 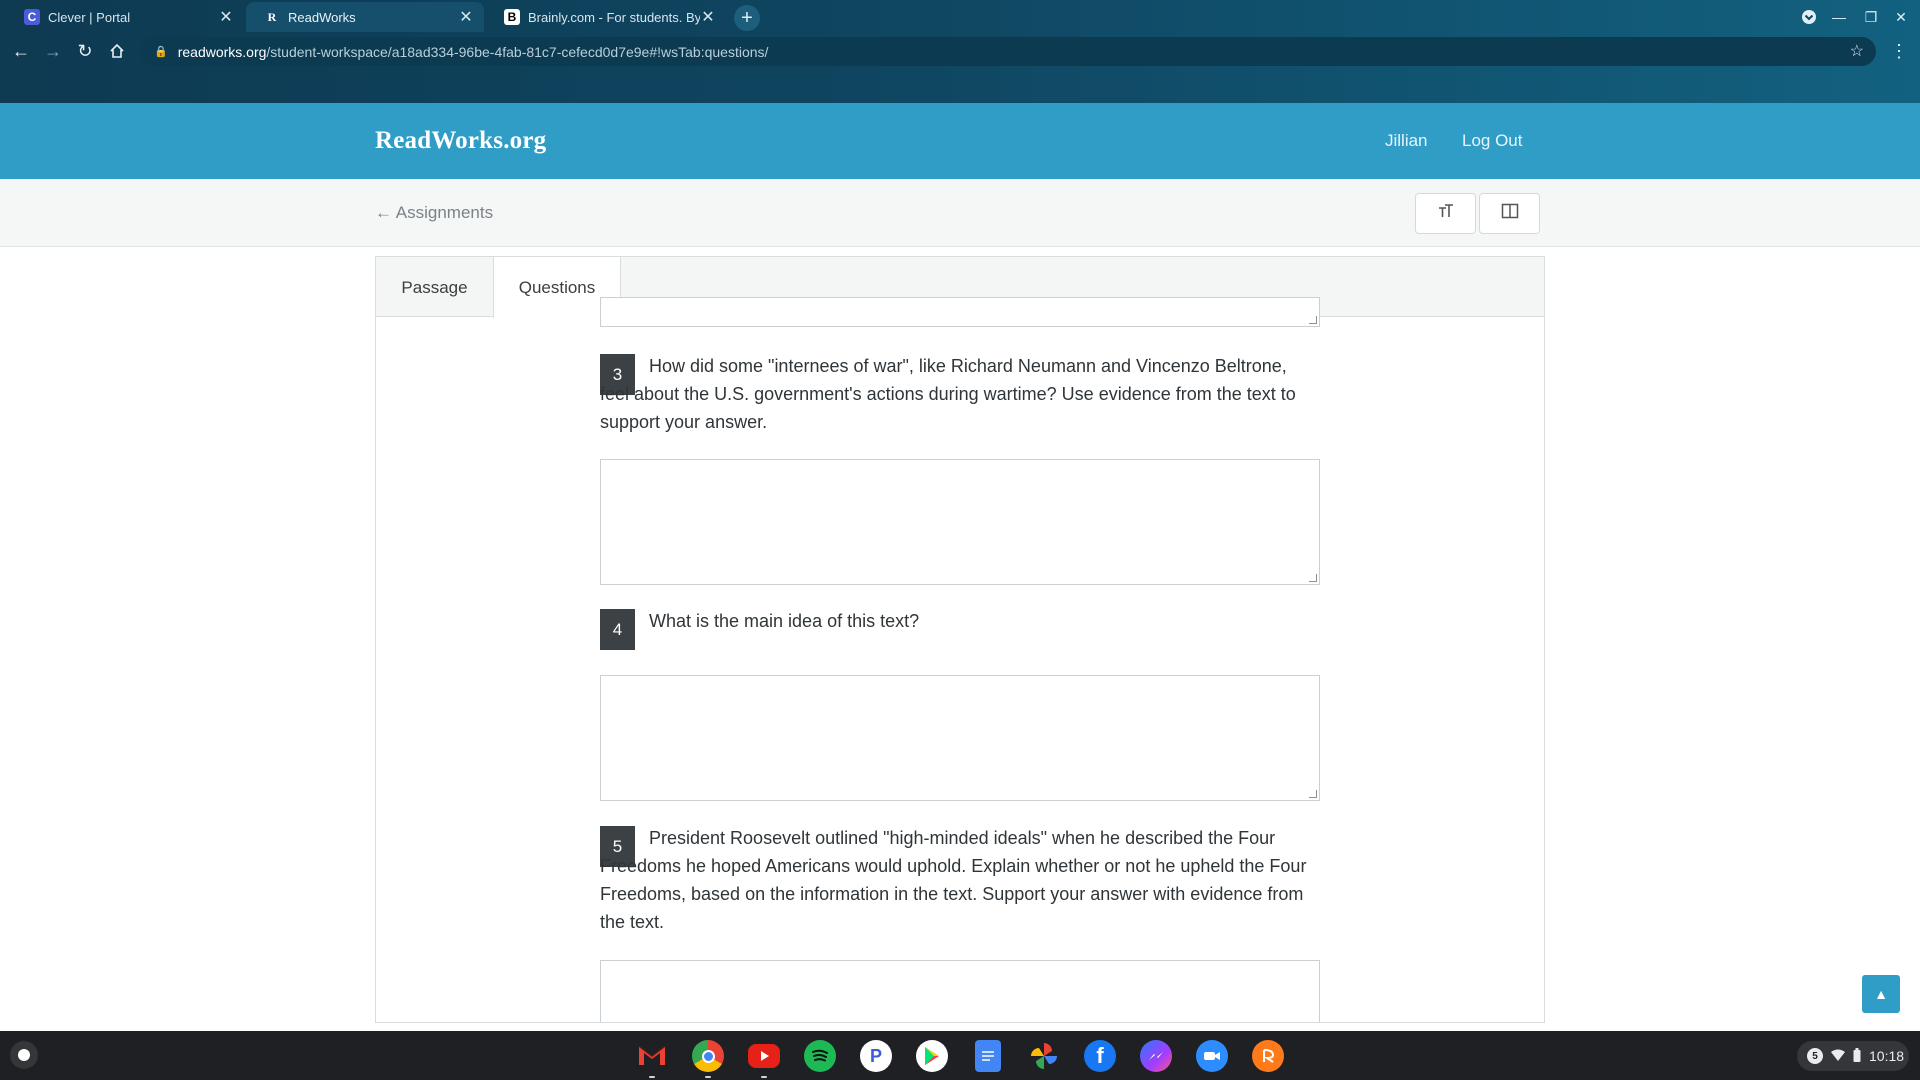 What do you see at coordinates (89, 17) in the screenshot?
I see `tab-title: Clever | Portal` at bounding box center [89, 17].